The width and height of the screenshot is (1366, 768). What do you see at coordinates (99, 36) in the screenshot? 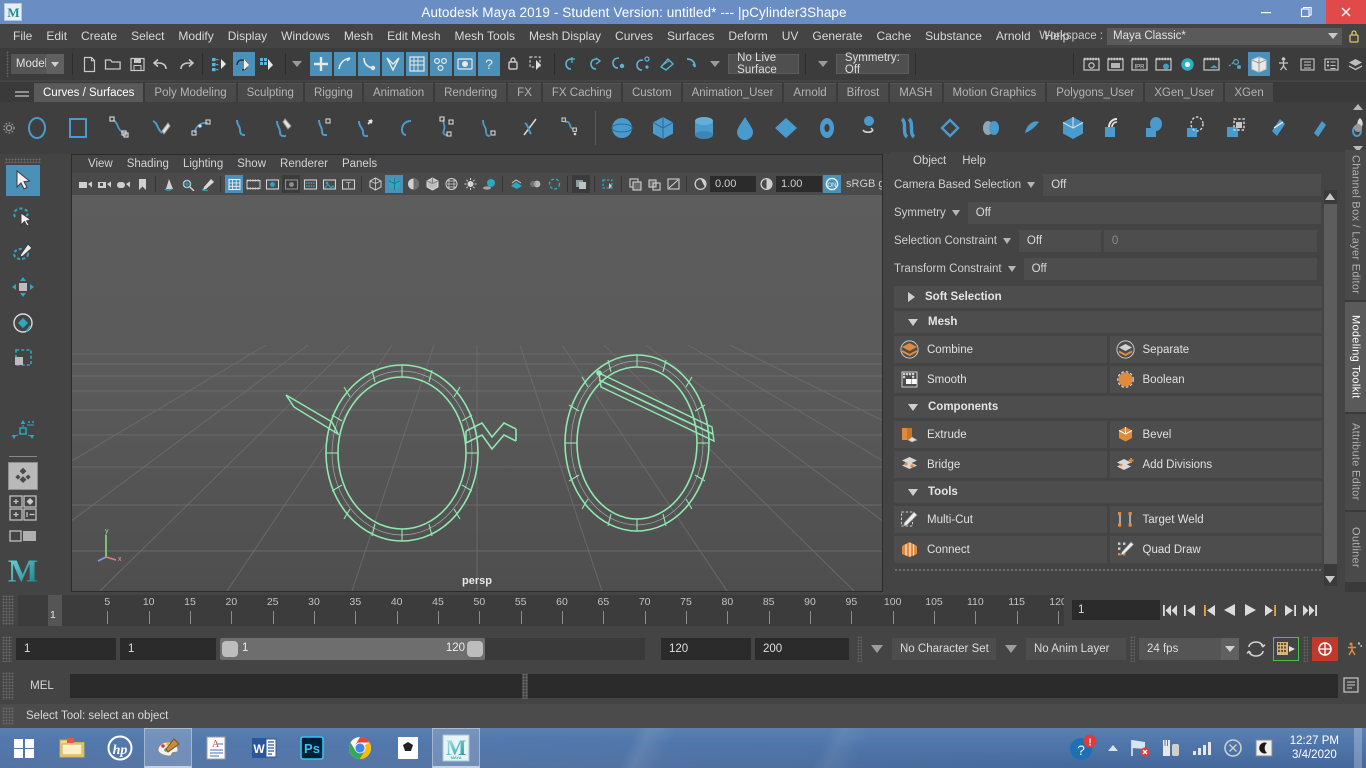
I see `menu-item-create: Create` at bounding box center [99, 36].